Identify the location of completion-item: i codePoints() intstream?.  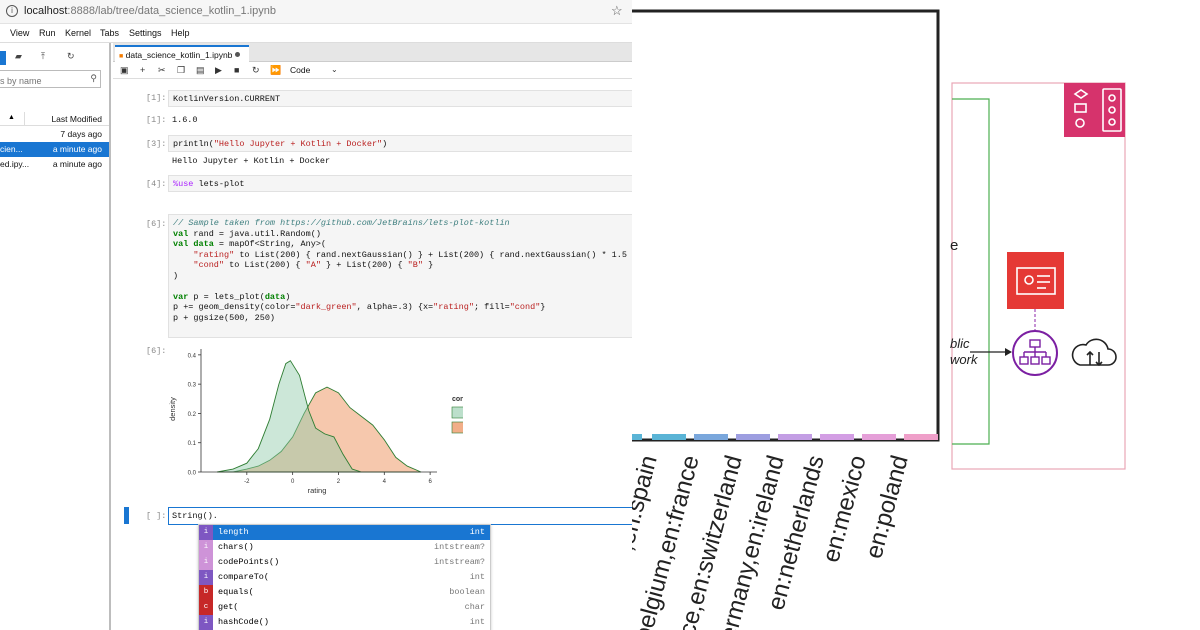
(344, 562).